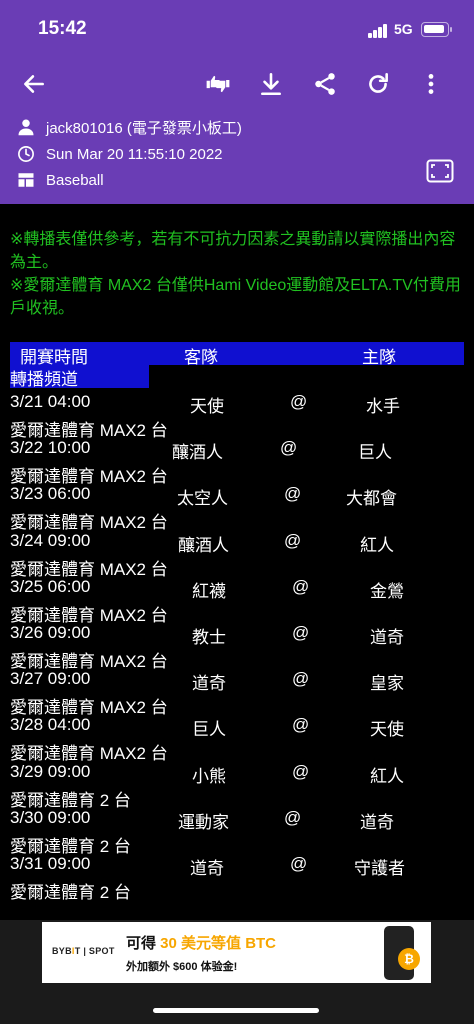 The image size is (474, 1024). I want to click on table-row: 3/29 09:00 小熊 @ 紅人 愛爾達體育 2 台, so click(237, 785).